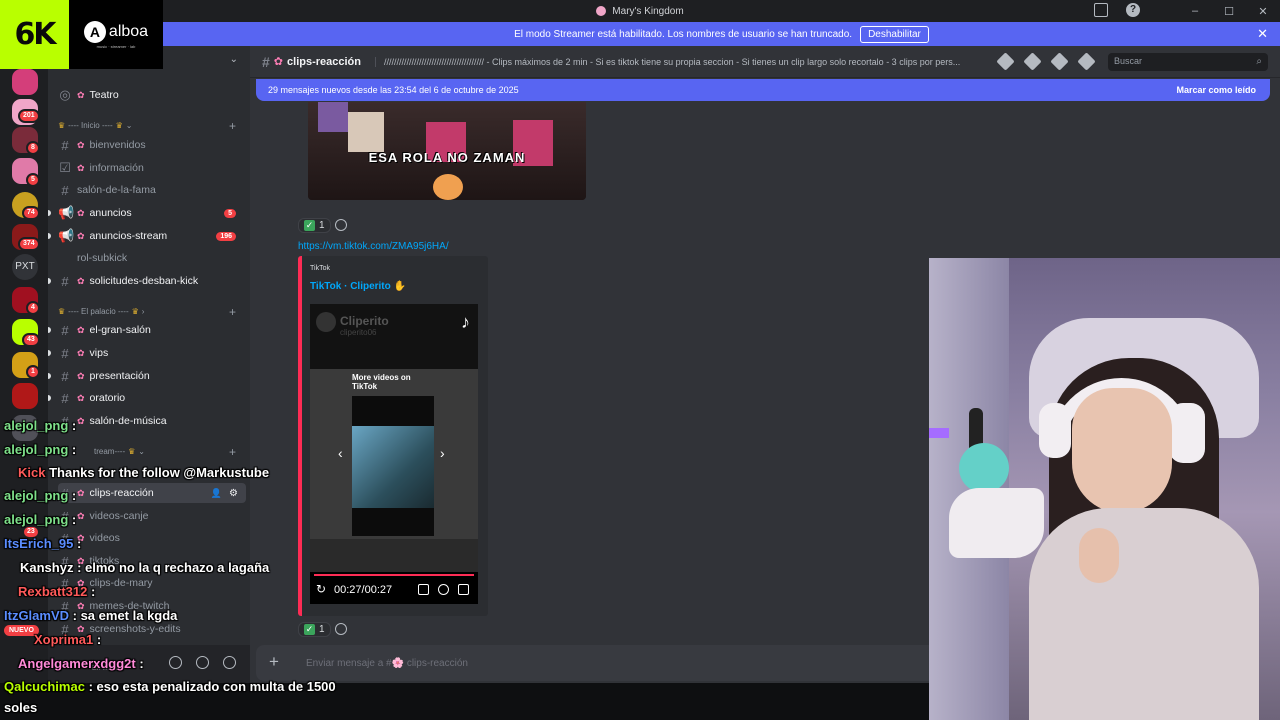  What do you see at coordinates (229, 662) in the screenshot?
I see `gear-icon` at bounding box center [229, 662].